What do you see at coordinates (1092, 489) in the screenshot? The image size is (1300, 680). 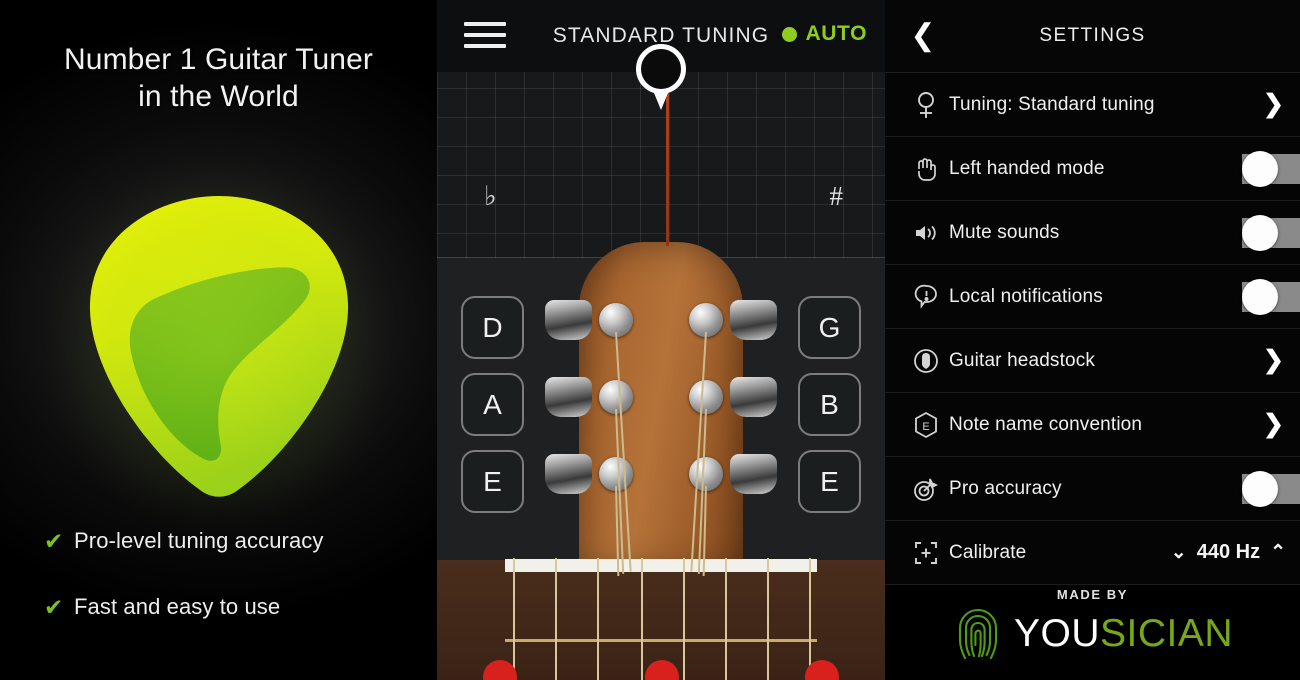 I see `settings-row-pro-accuracy: Pro accuracy` at bounding box center [1092, 489].